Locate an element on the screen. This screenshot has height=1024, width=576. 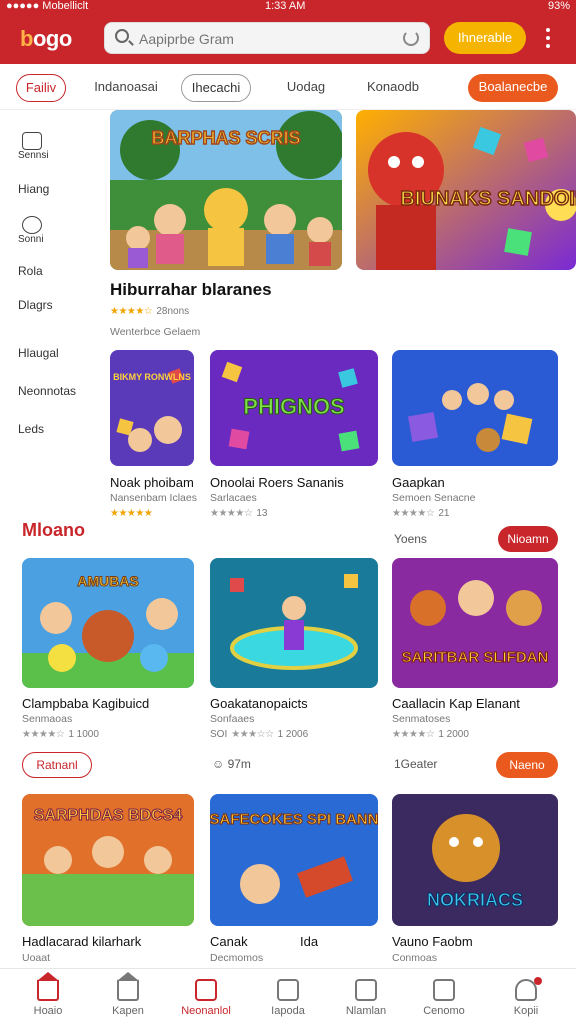
battery-text: 93% is located at coordinates (558, 6).